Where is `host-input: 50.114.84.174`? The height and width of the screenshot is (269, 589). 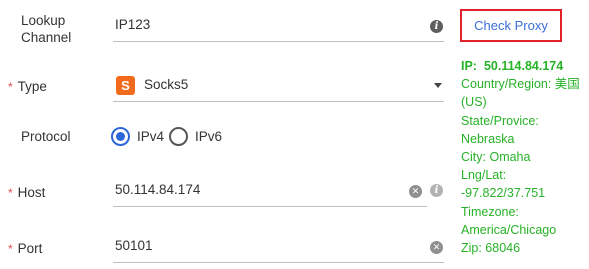
host-input: 50.114.84.174 is located at coordinates (270, 191).